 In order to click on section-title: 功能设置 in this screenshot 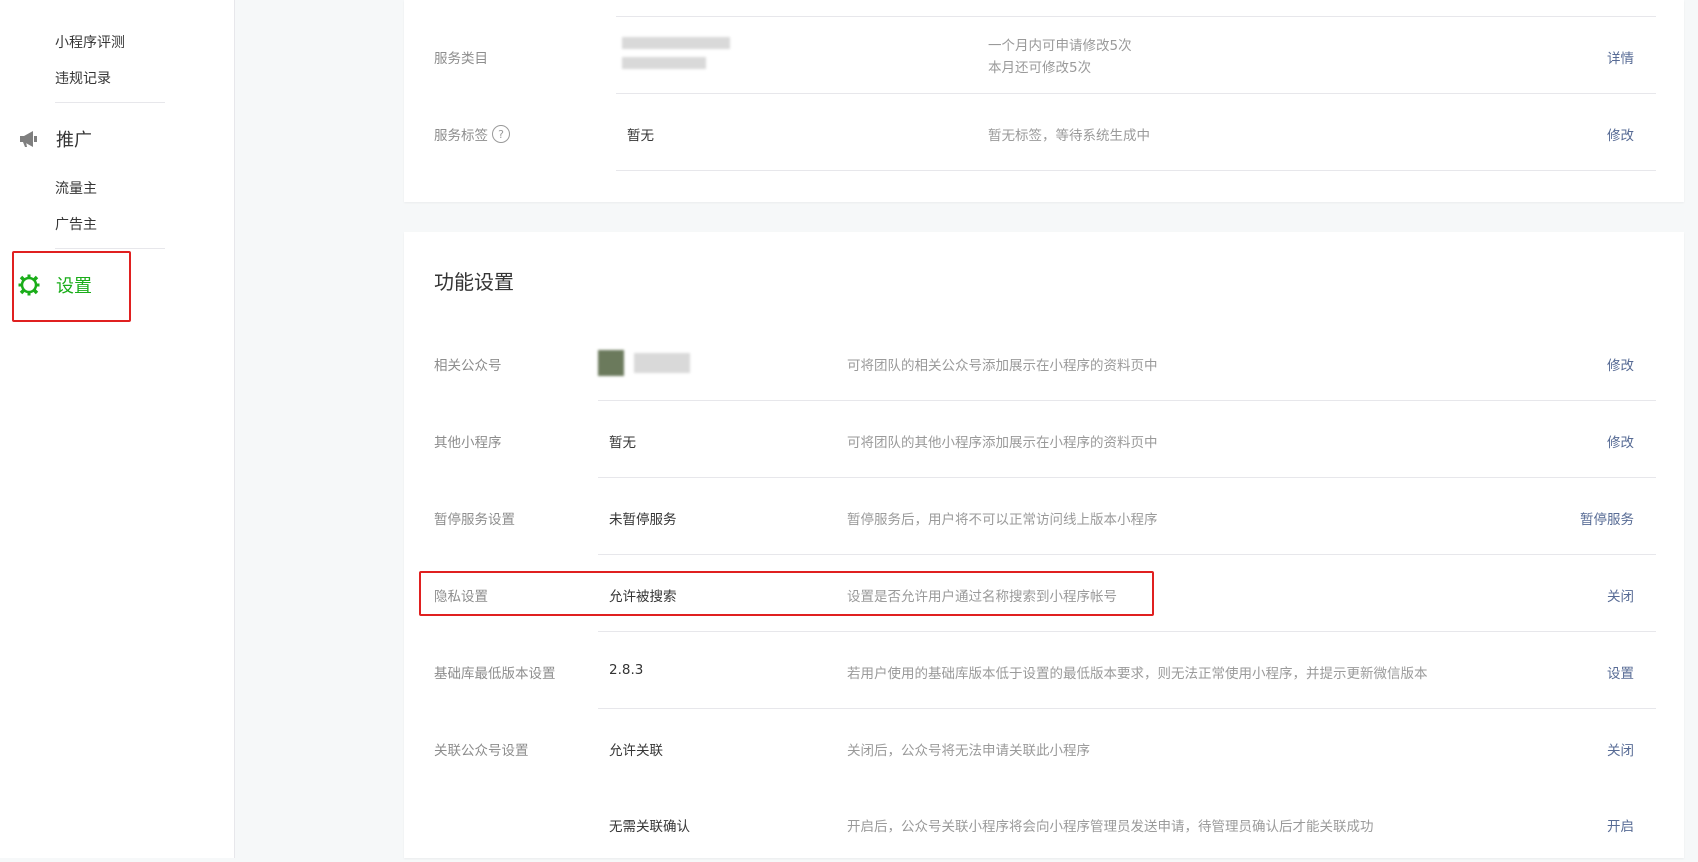, I will do `click(474, 282)`.